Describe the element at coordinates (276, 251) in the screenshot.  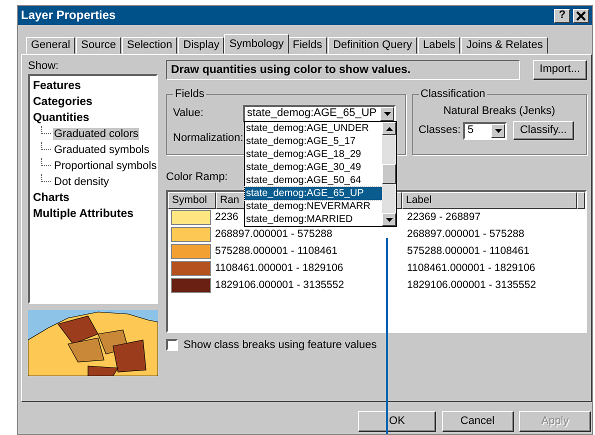
I see `range-cell: 575288.000001 - 1108461` at that location.